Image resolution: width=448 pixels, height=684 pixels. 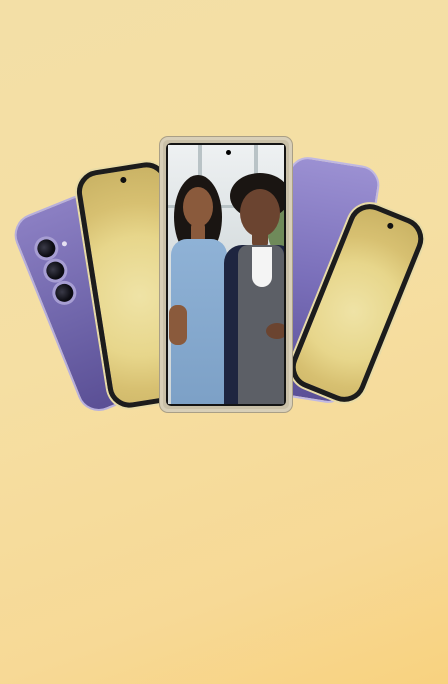 I want to click on phone-front-photo-icon, so click(x=226, y=274).